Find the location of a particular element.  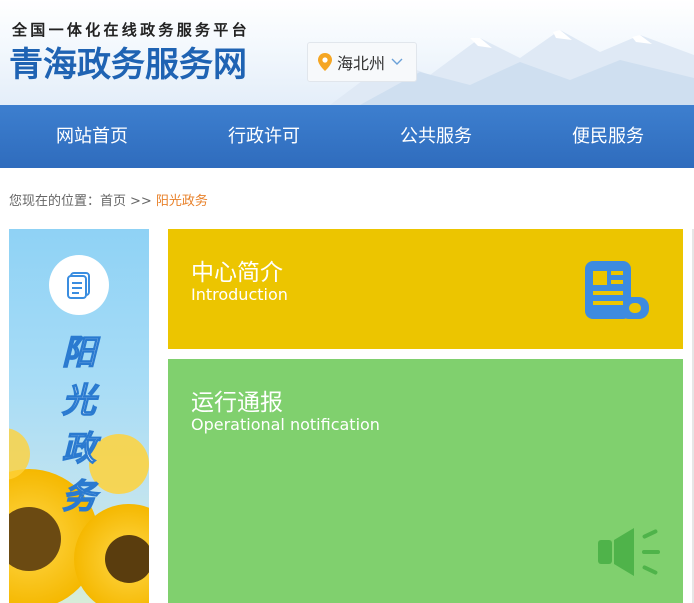

banner-char: 光 is located at coordinates (78, 400).